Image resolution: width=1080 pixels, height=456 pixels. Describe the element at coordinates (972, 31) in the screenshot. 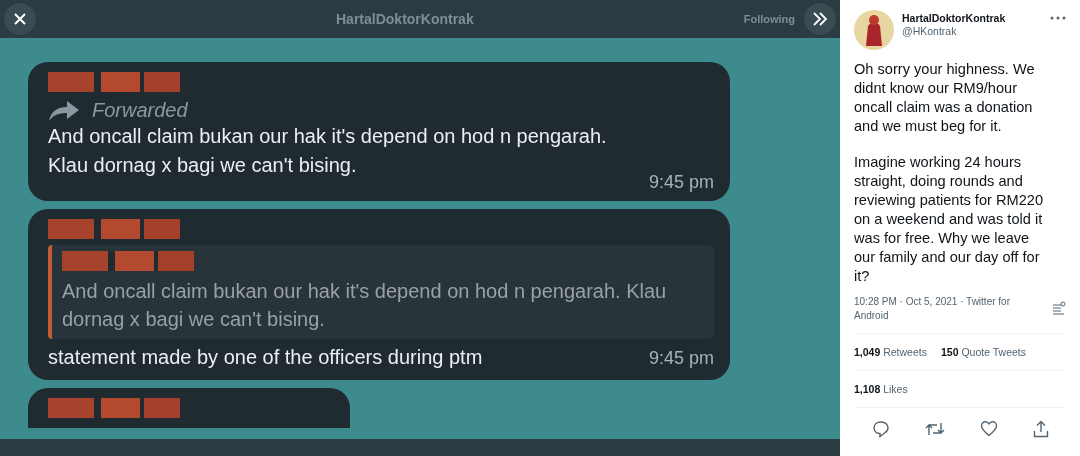

I see `author-handle: @HKontrak` at that location.